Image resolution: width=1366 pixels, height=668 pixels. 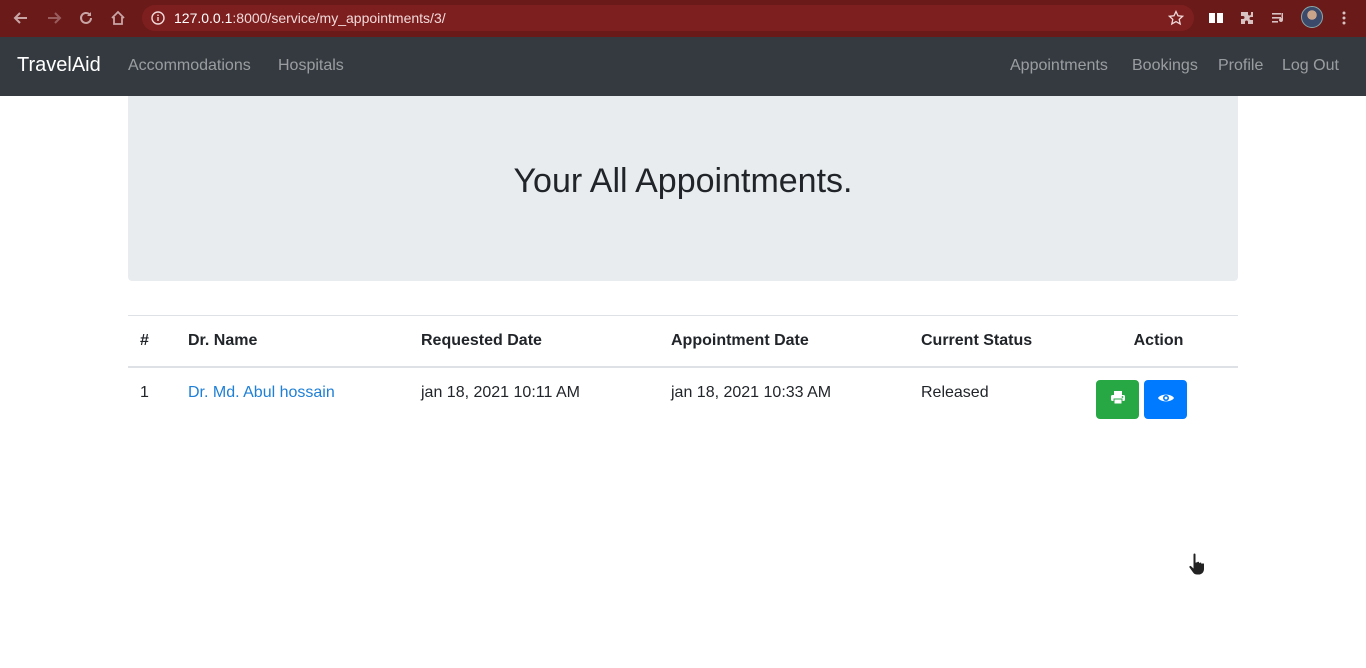 I want to click on header-action: Action, so click(x=1158, y=341).